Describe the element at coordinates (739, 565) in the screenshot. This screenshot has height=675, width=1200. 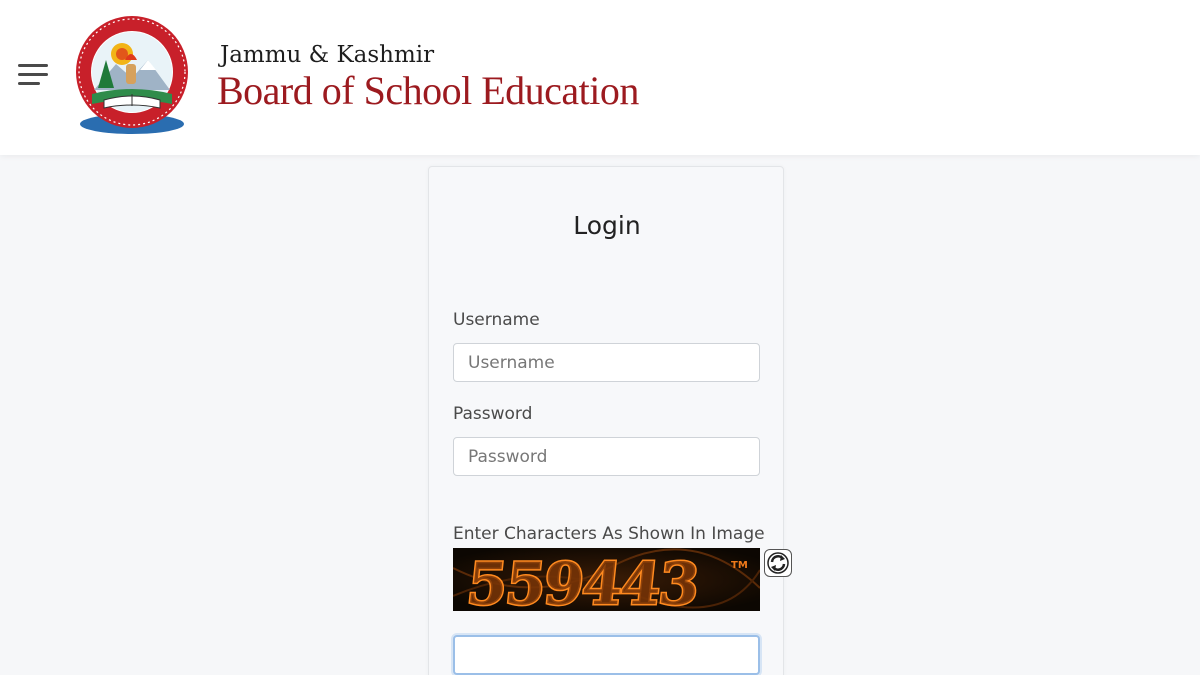
I see `captcha-trademark: TM` at that location.